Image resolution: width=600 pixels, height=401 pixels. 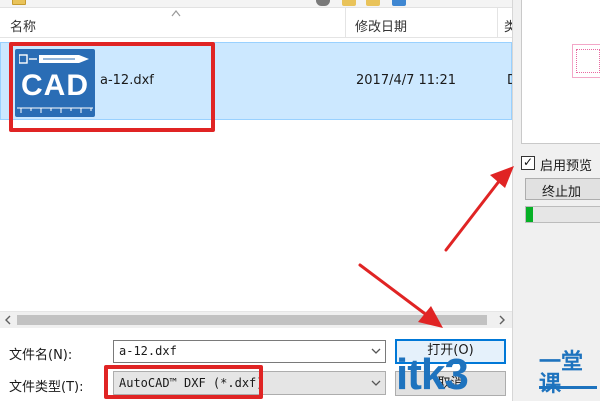 What do you see at coordinates (256, 4) in the screenshot?
I see `path-bar` at bounding box center [256, 4].